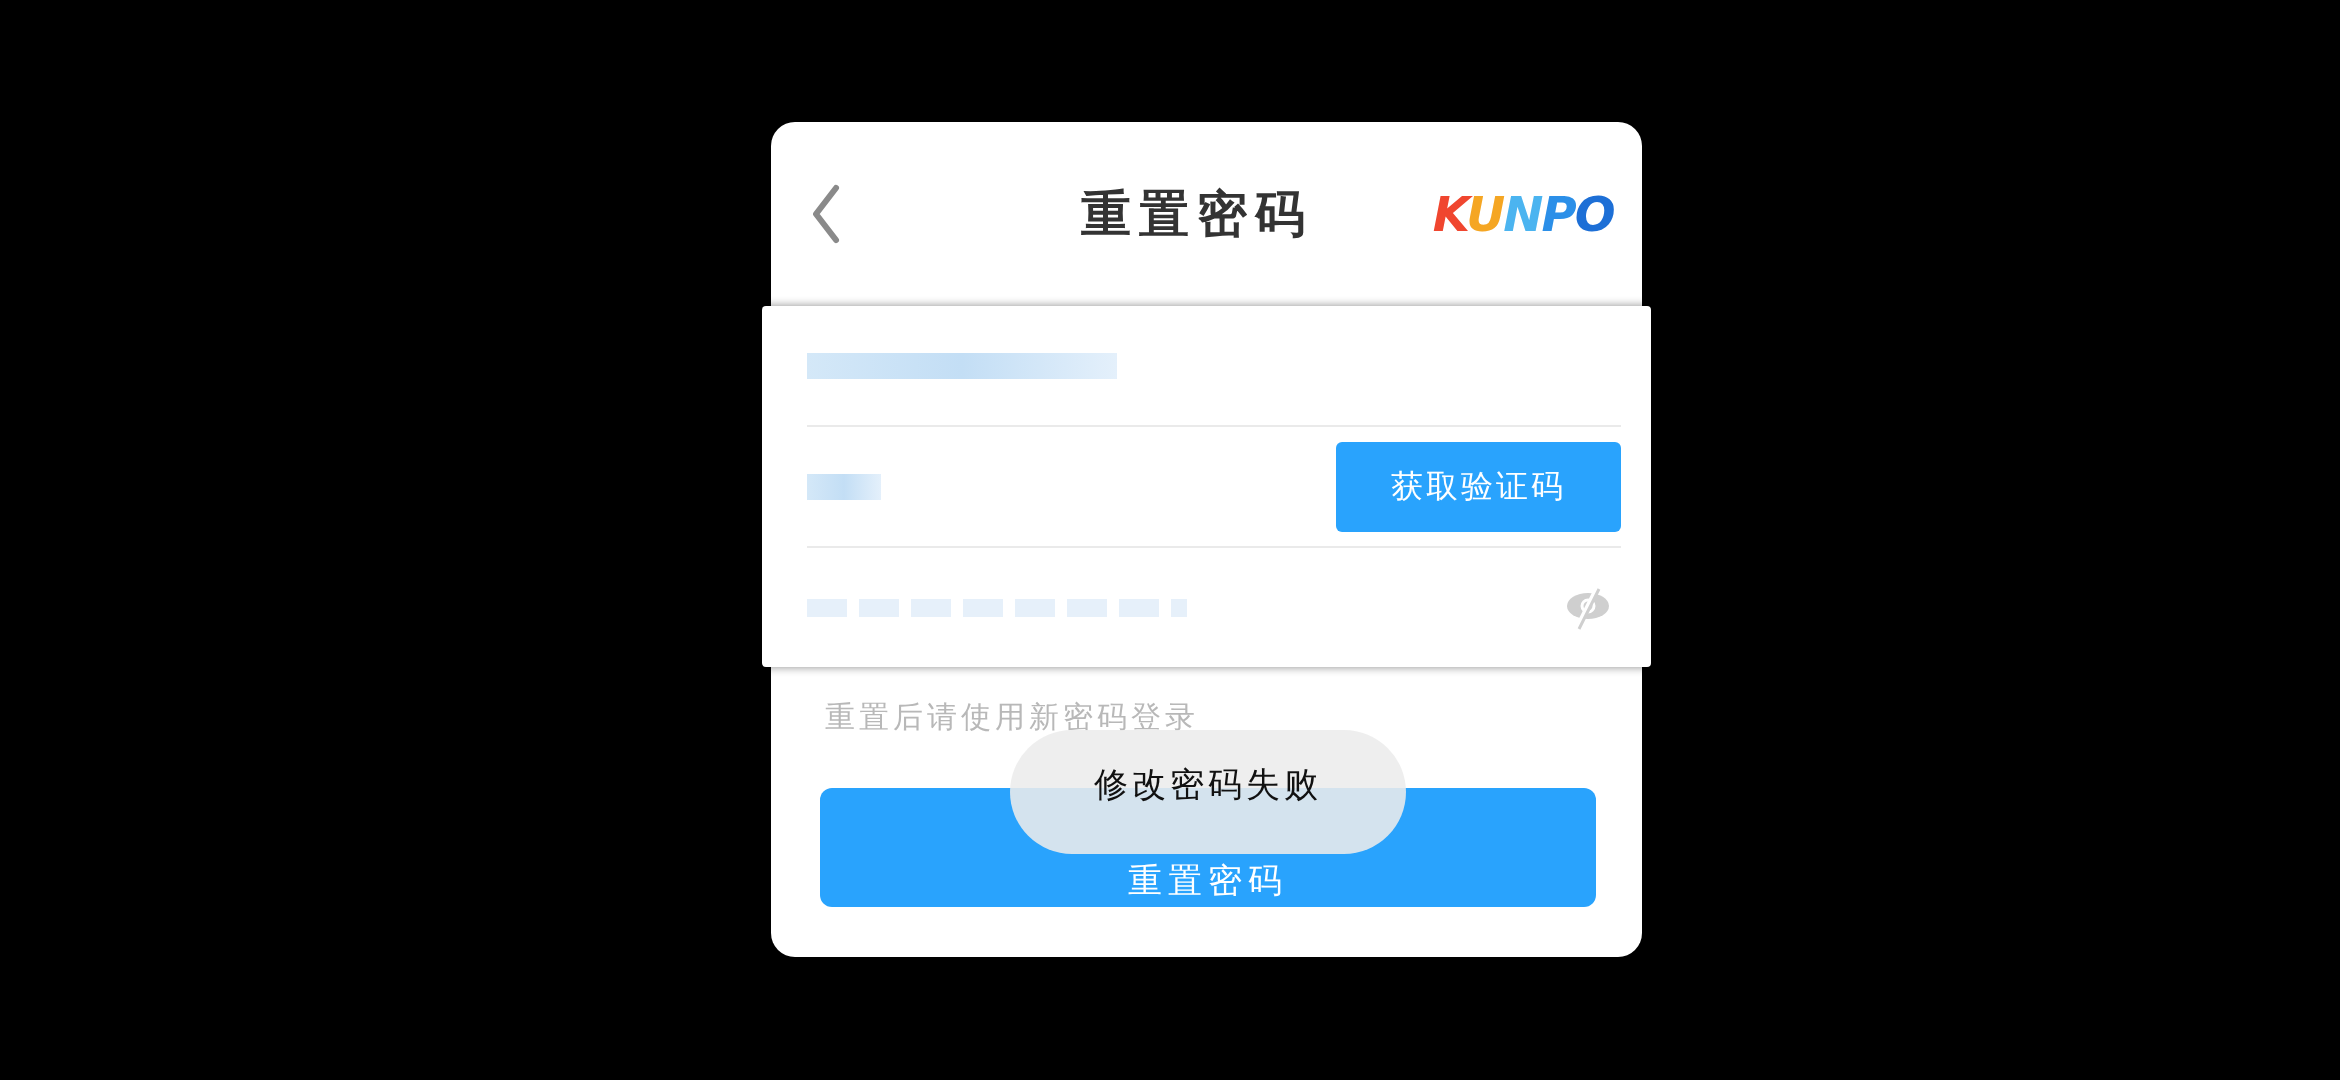  What do you see at coordinates (1207, 792) in the screenshot?
I see `toast-message: 修改密码失败` at bounding box center [1207, 792].